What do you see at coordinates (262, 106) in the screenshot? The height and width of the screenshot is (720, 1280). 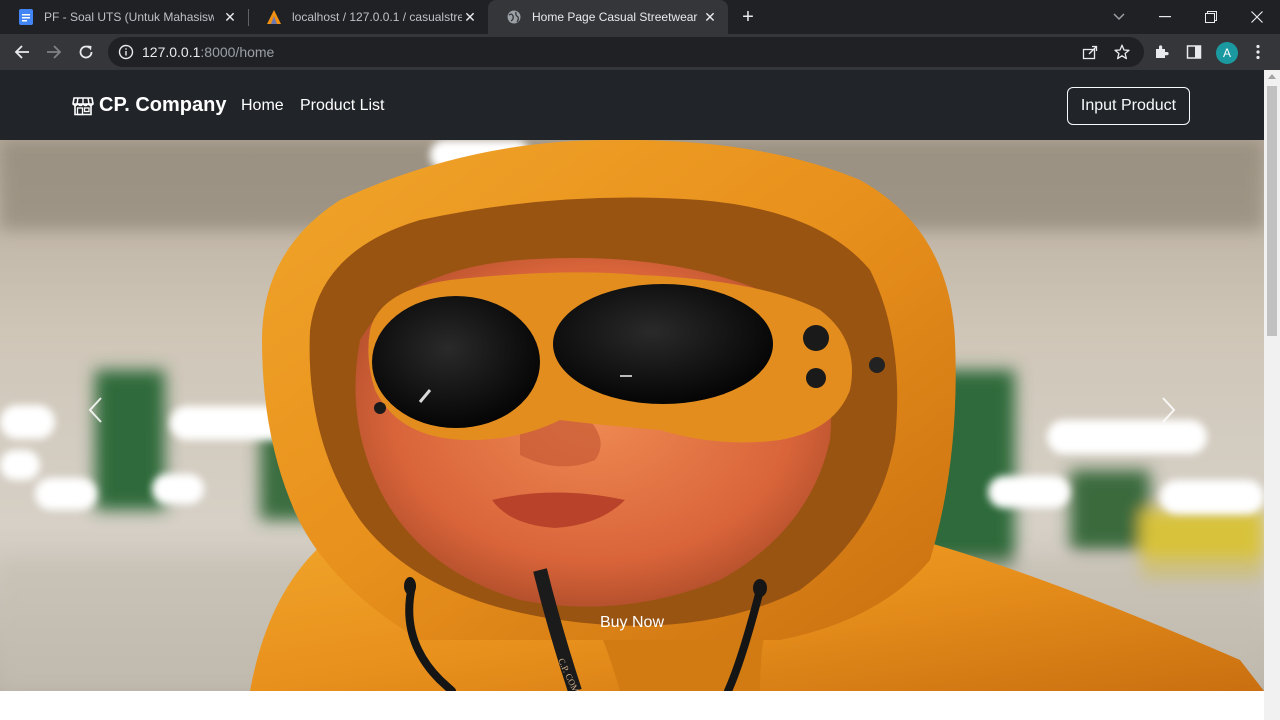 I see `nav-link-home: Home` at bounding box center [262, 106].